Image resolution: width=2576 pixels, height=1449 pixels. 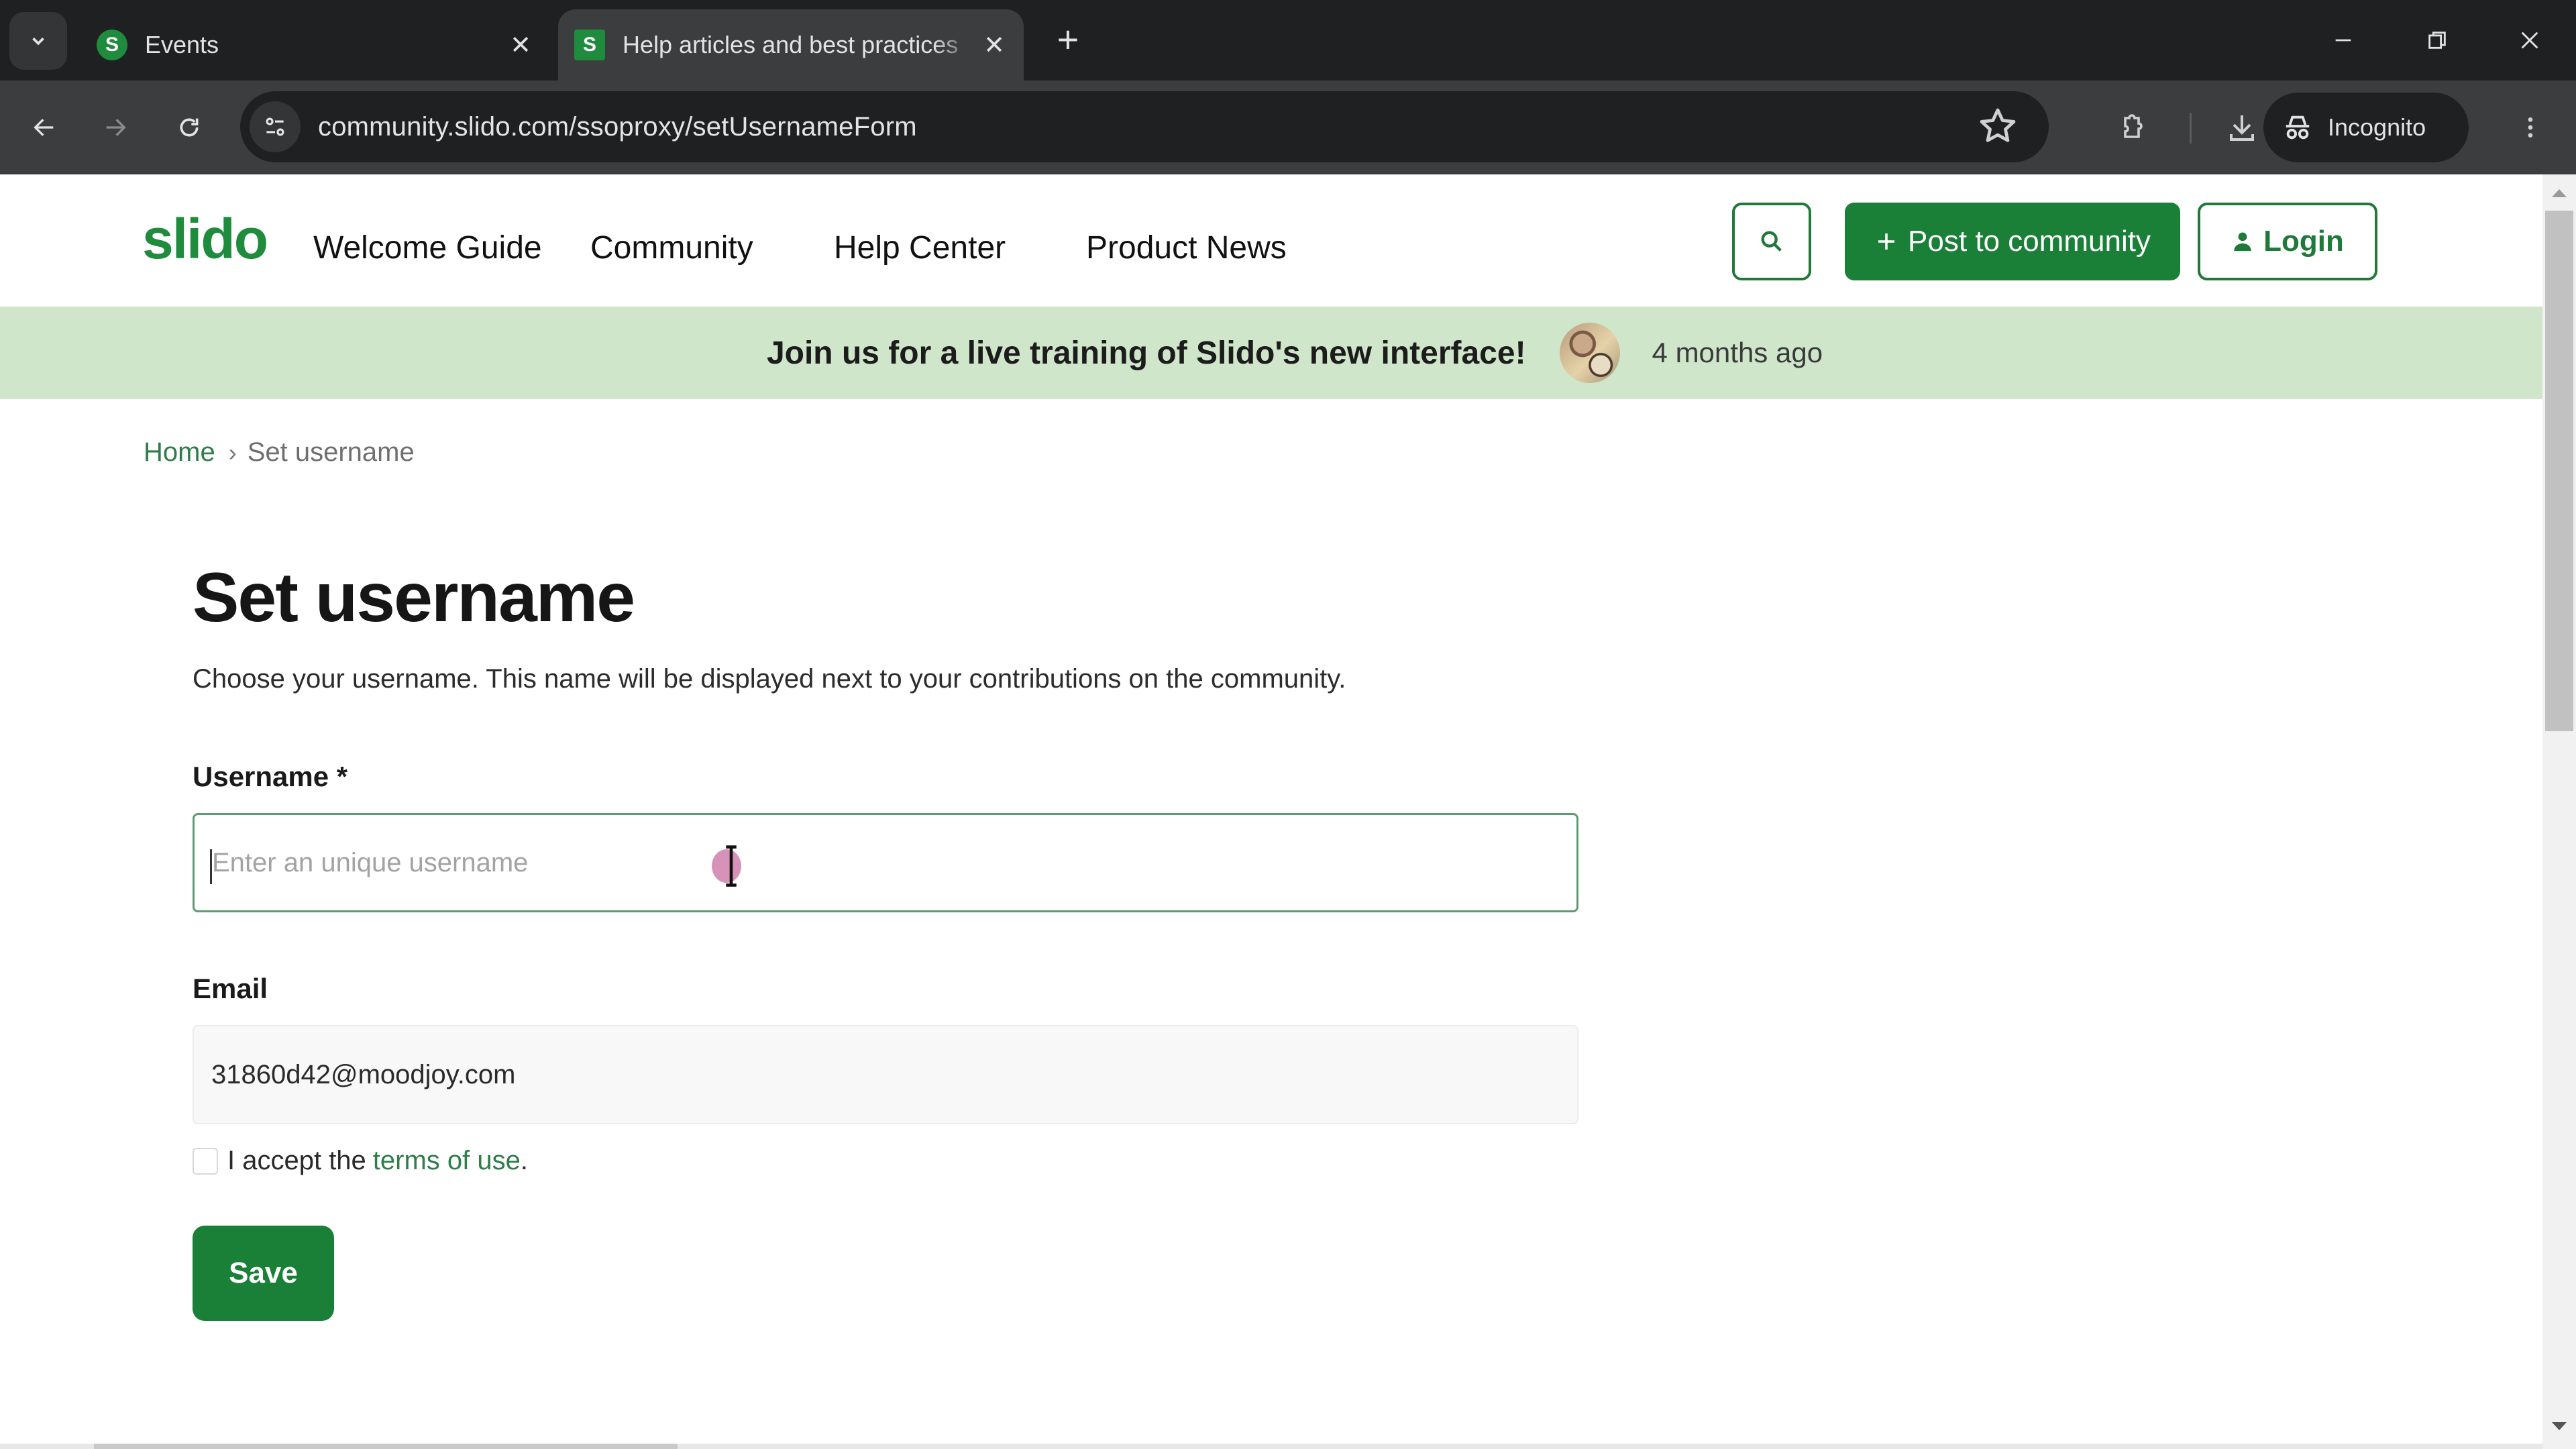 I want to click on breadcrumb-home: Home, so click(x=179, y=452).